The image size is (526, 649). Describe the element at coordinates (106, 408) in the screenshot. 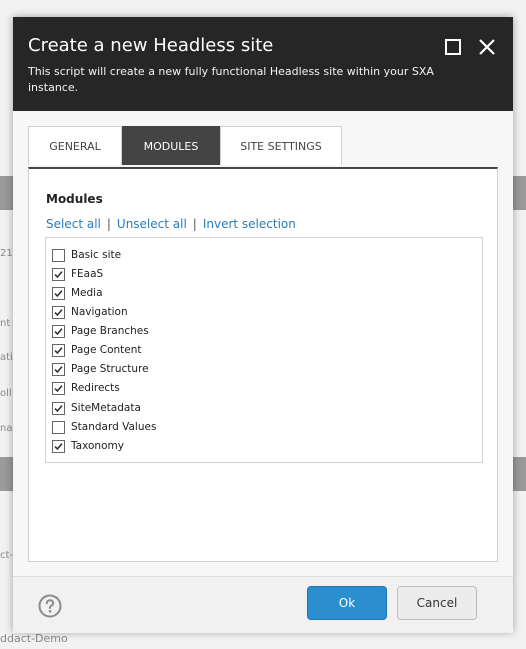

I see `module-label: SiteMetadata` at that location.